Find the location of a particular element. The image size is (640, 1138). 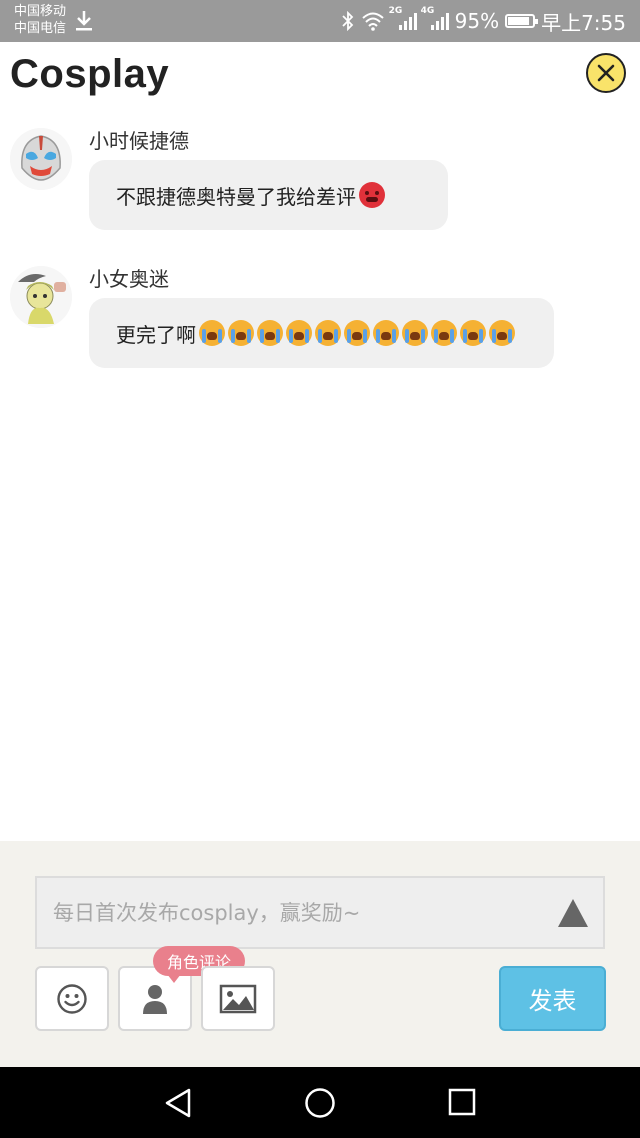

status-bar: 中国移动 中国电信 2G 4G 95% 早上7:55 is located at coordinates (320, 21).